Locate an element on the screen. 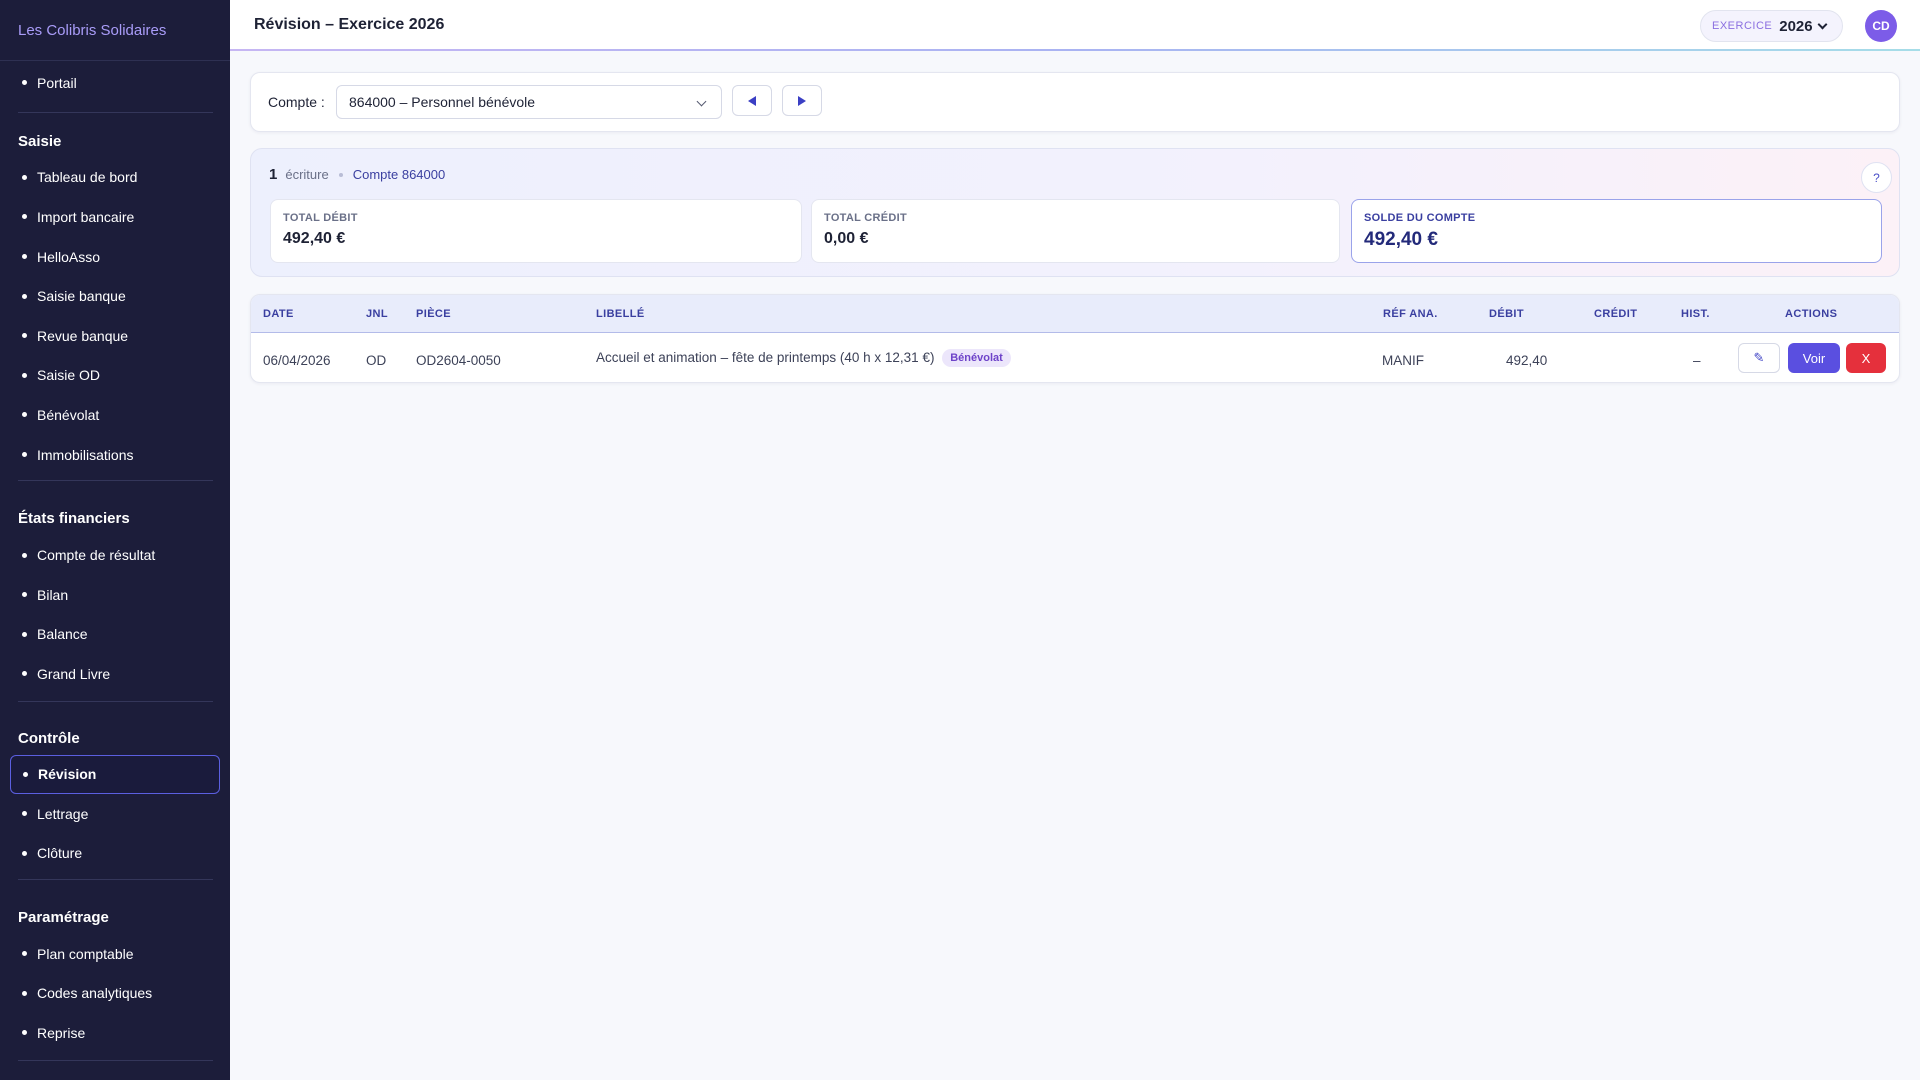  column-header-jnl: JNL is located at coordinates (377, 314).